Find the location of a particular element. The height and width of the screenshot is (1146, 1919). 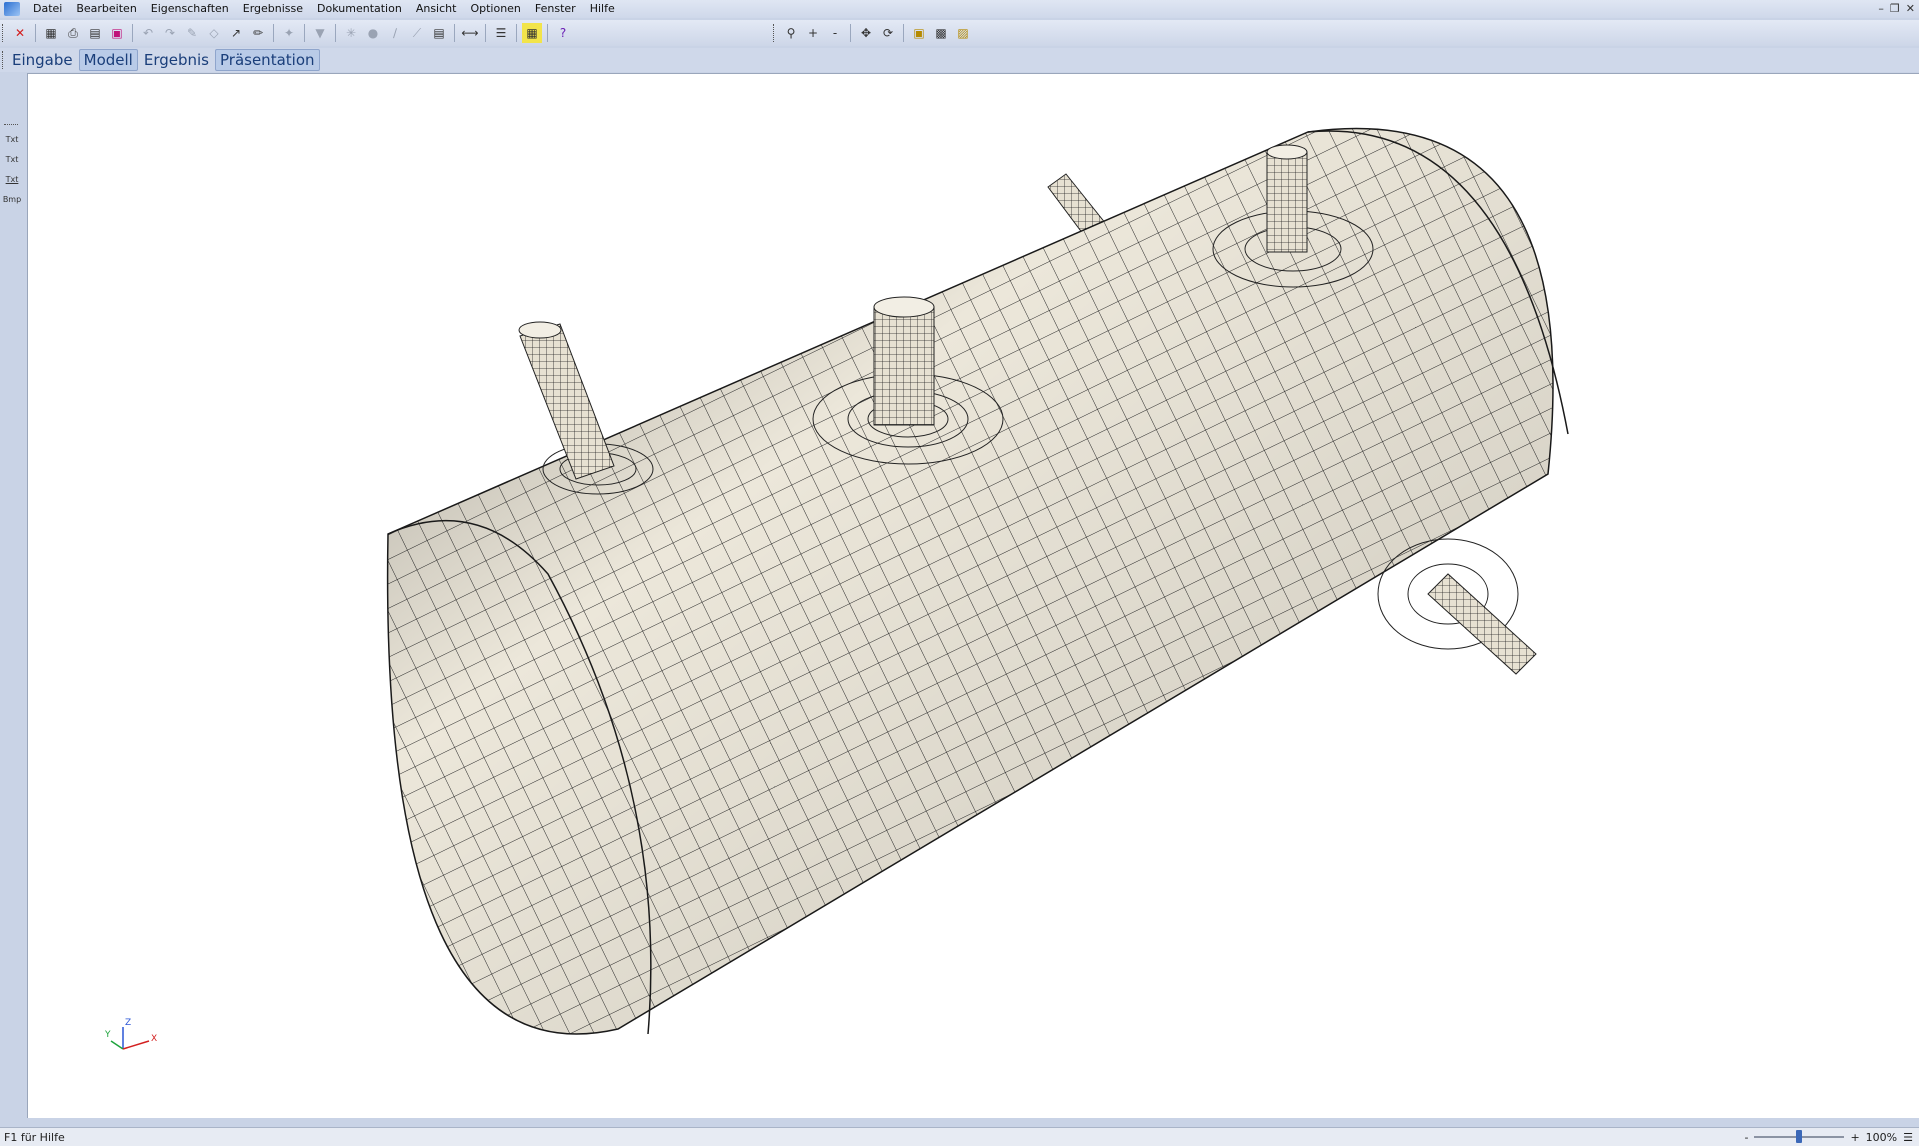

undo-icon: ↶ is located at coordinates (148, 33).